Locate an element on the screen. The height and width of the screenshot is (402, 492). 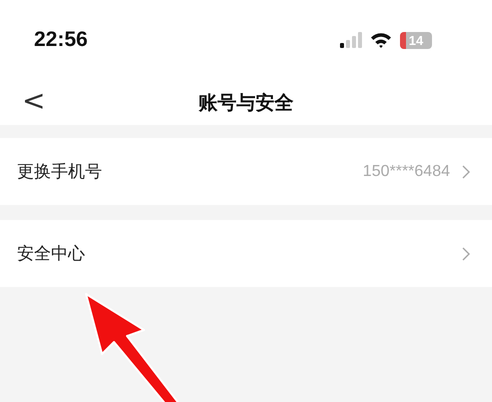
status-time: 22:56 is located at coordinates (61, 40).